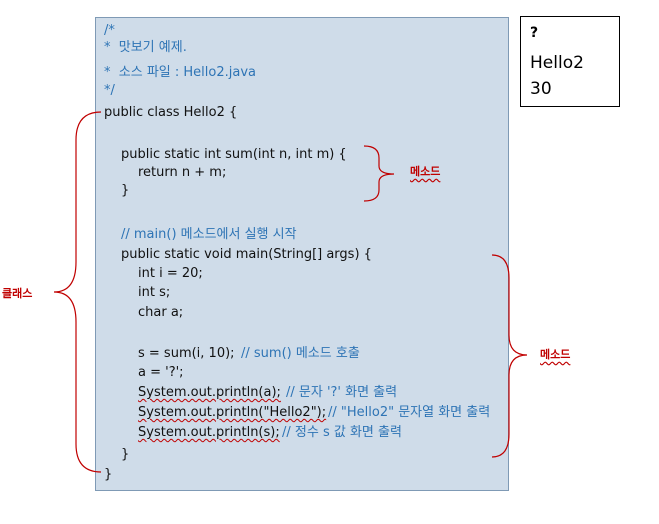  I want to click on main-method-label: 메소드, so click(555, 354).